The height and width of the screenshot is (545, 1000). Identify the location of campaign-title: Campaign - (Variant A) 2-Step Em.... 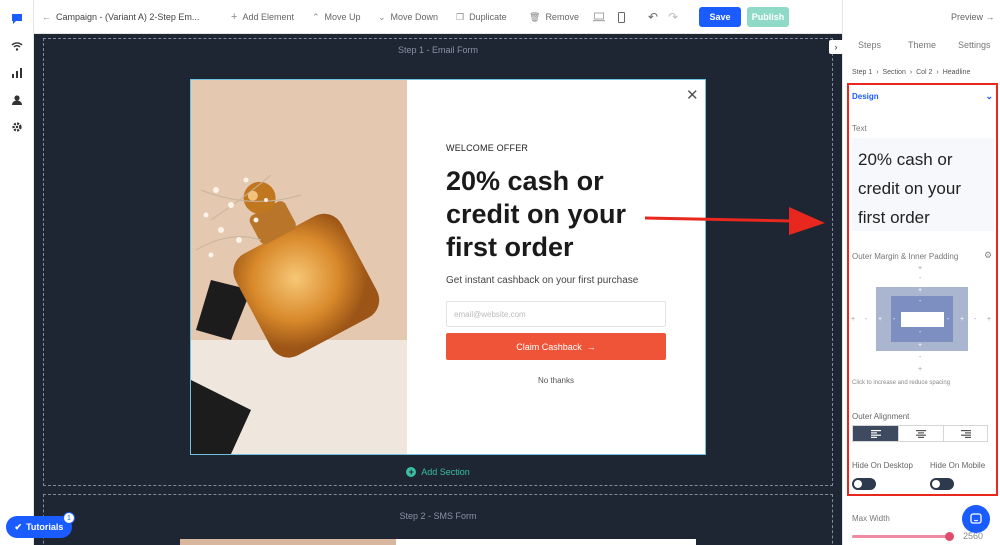
(128, 17).